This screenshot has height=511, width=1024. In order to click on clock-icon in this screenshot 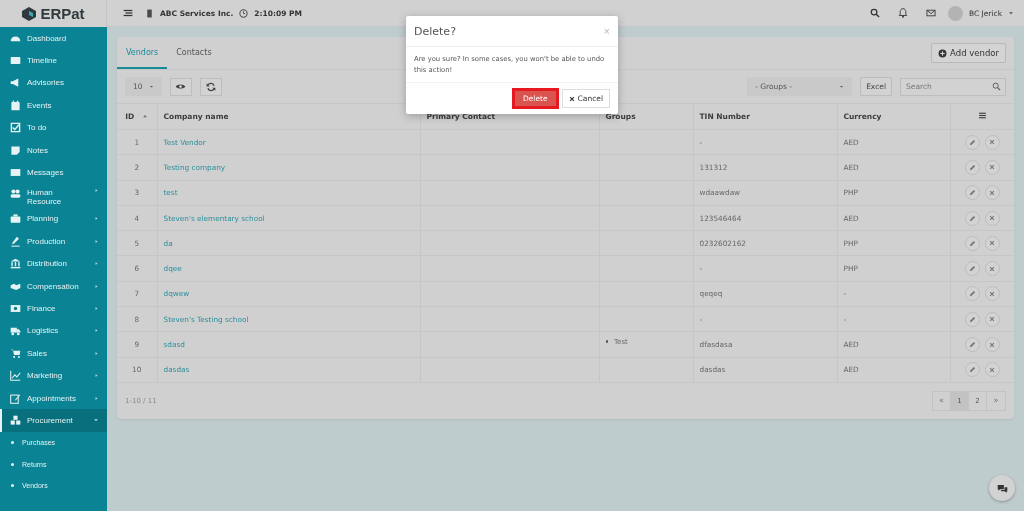, I will do `click(244, 13)`.